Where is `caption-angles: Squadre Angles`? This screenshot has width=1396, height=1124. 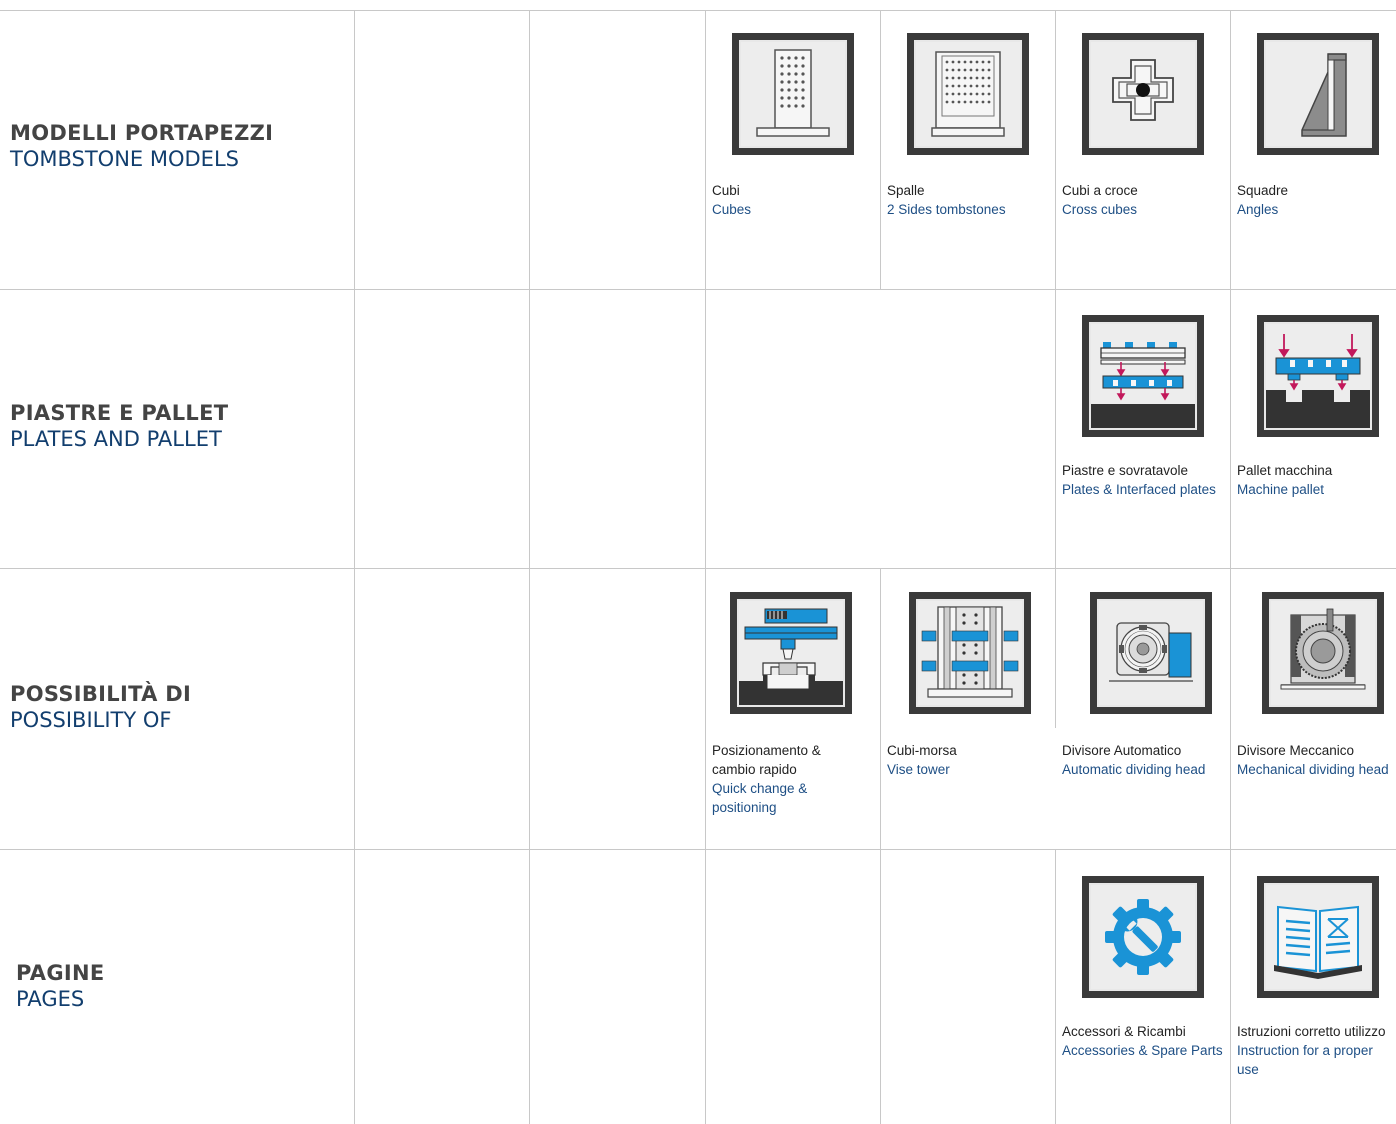 caption-angles: Squadre Angles is located at coordinates (1262, 200).